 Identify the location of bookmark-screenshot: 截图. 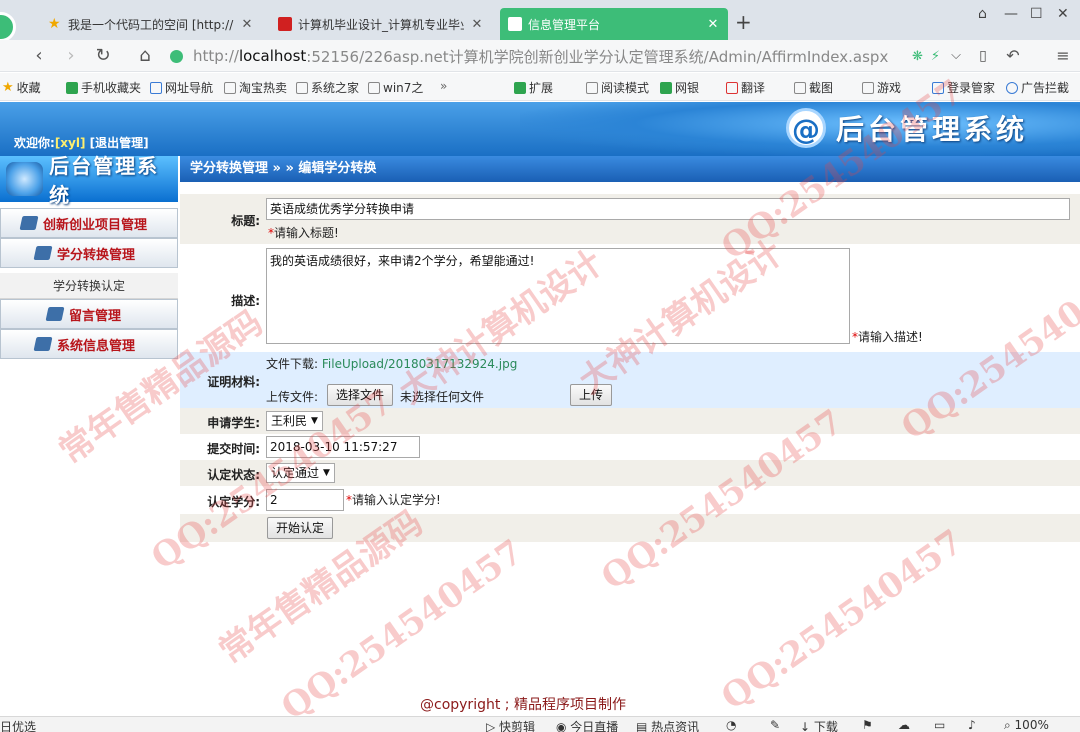
(813, 87).